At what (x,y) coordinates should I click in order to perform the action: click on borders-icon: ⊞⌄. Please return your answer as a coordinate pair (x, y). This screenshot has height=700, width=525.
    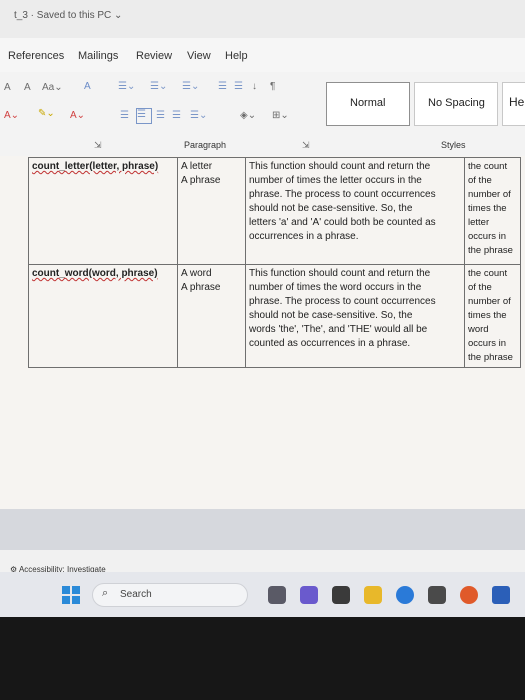
    Looking at the image, I should click on (280, 115).